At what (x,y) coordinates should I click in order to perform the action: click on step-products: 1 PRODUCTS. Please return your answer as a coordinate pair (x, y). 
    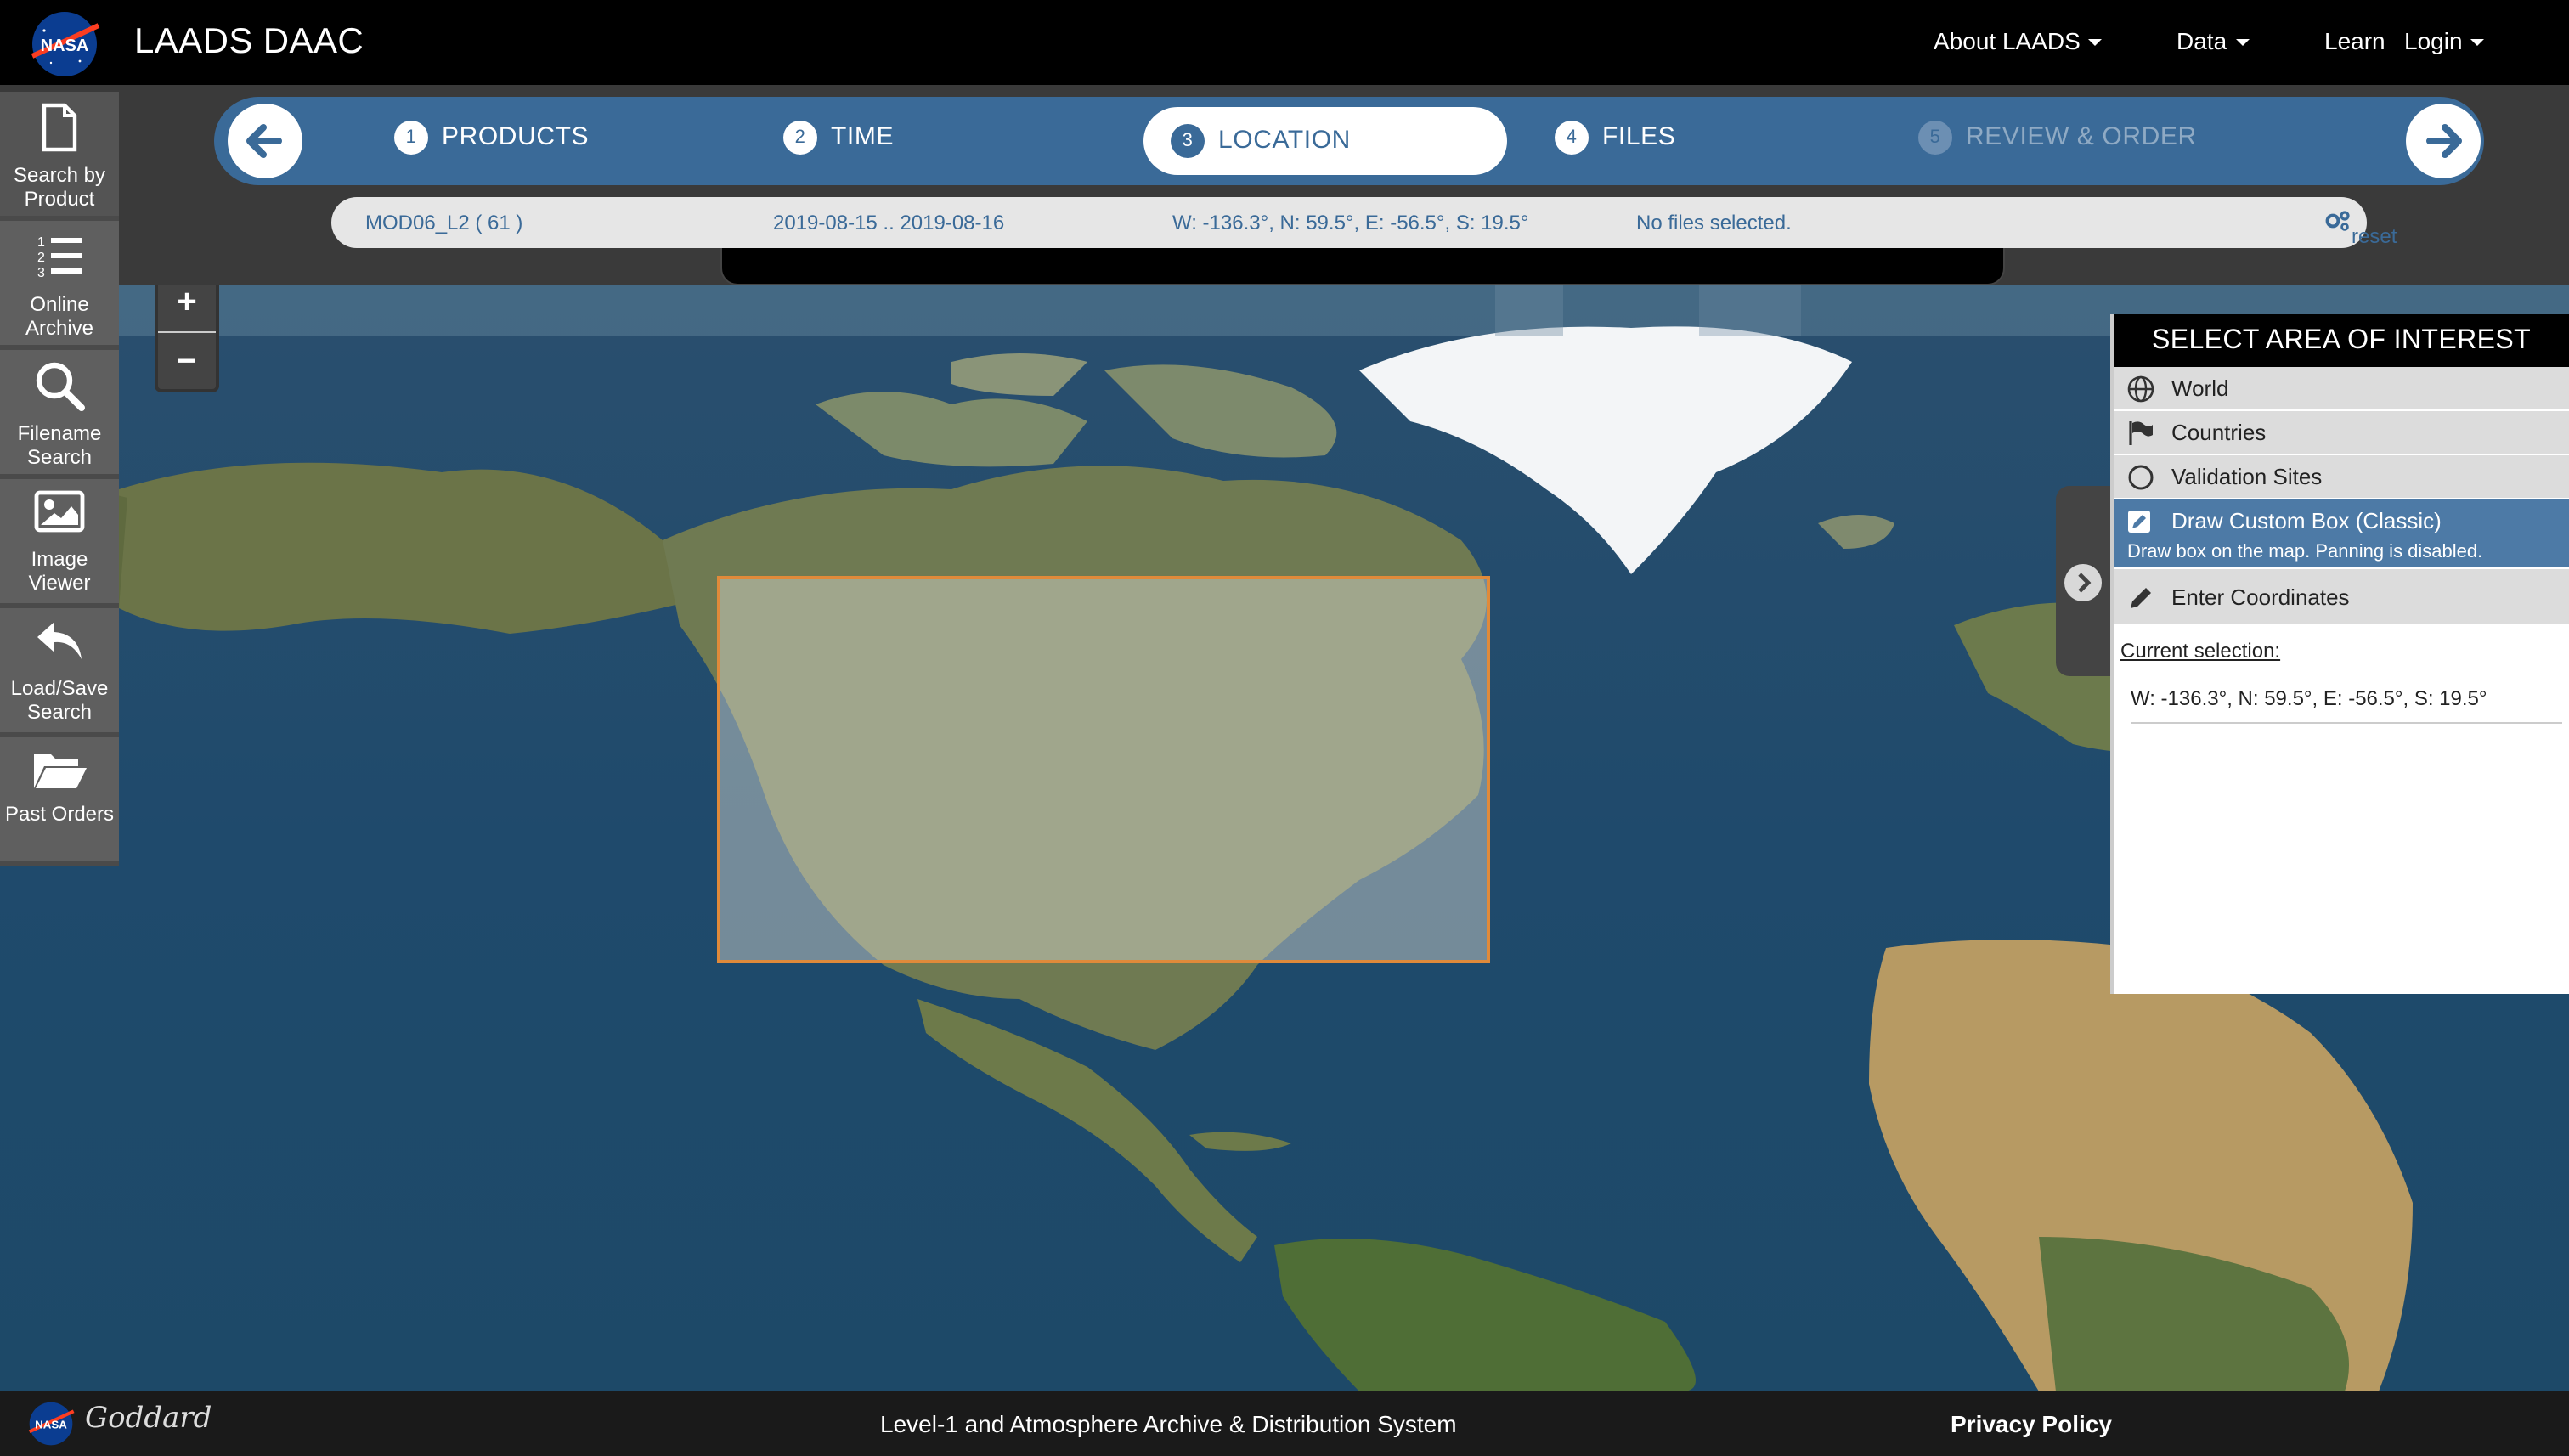
    Looking at the image, I should click on (491, 138).